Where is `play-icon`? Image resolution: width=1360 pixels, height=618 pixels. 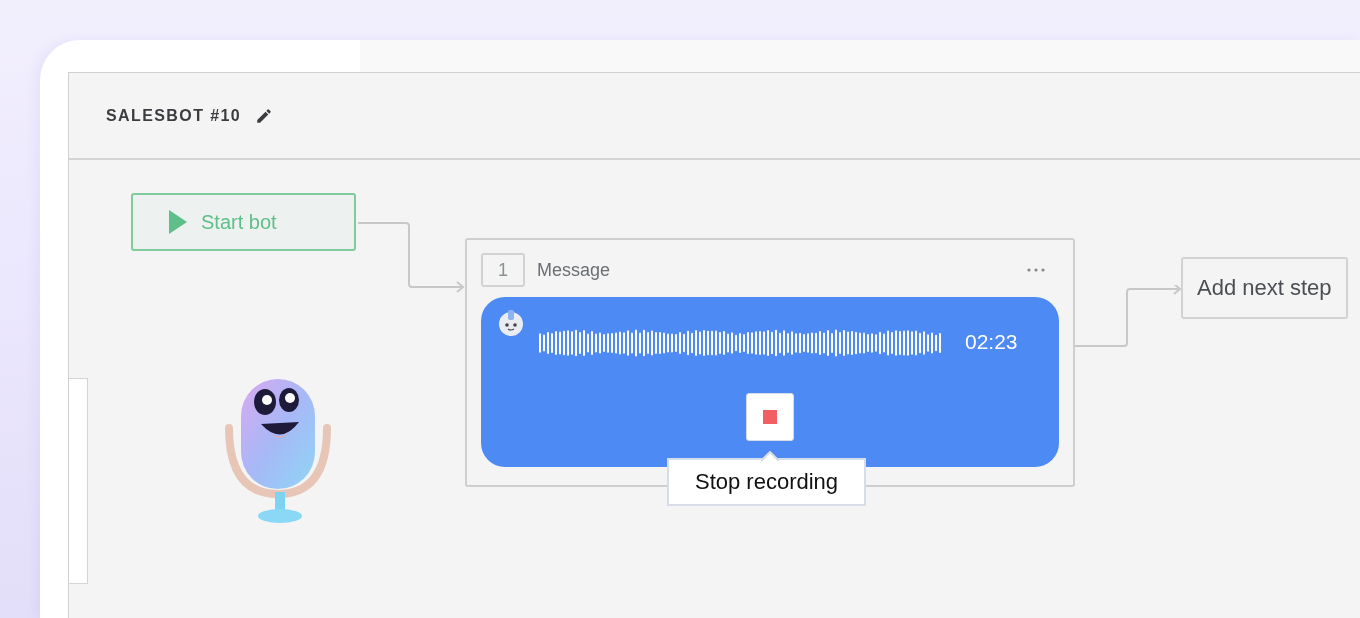 play-icon is located at coordinates (178, 222).